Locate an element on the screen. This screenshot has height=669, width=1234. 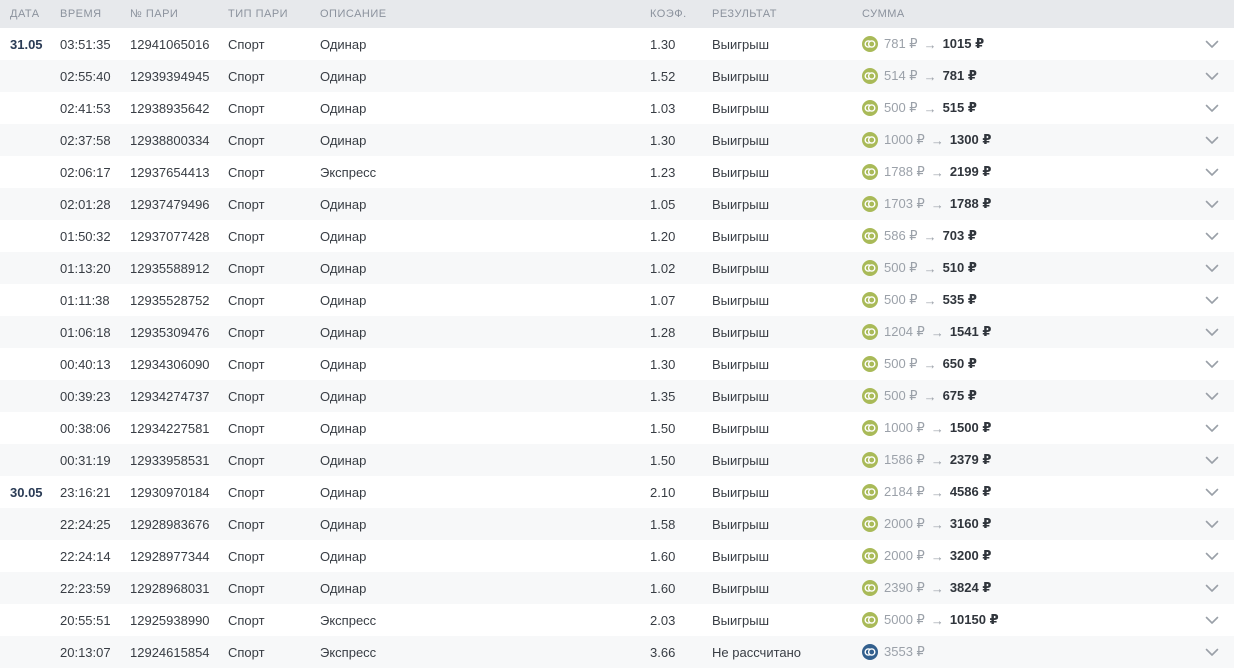
bet-id: 12933958531 is located at coordinates (170, 460).